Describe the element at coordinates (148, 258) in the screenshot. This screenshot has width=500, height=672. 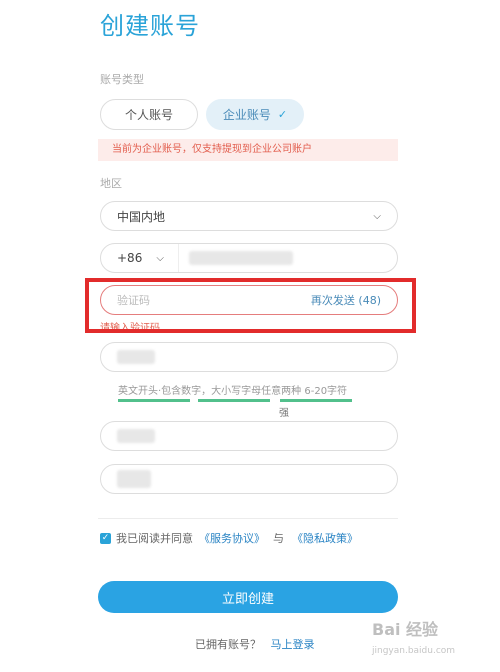
I see `country-code-select: +86 ⌵` at that location.